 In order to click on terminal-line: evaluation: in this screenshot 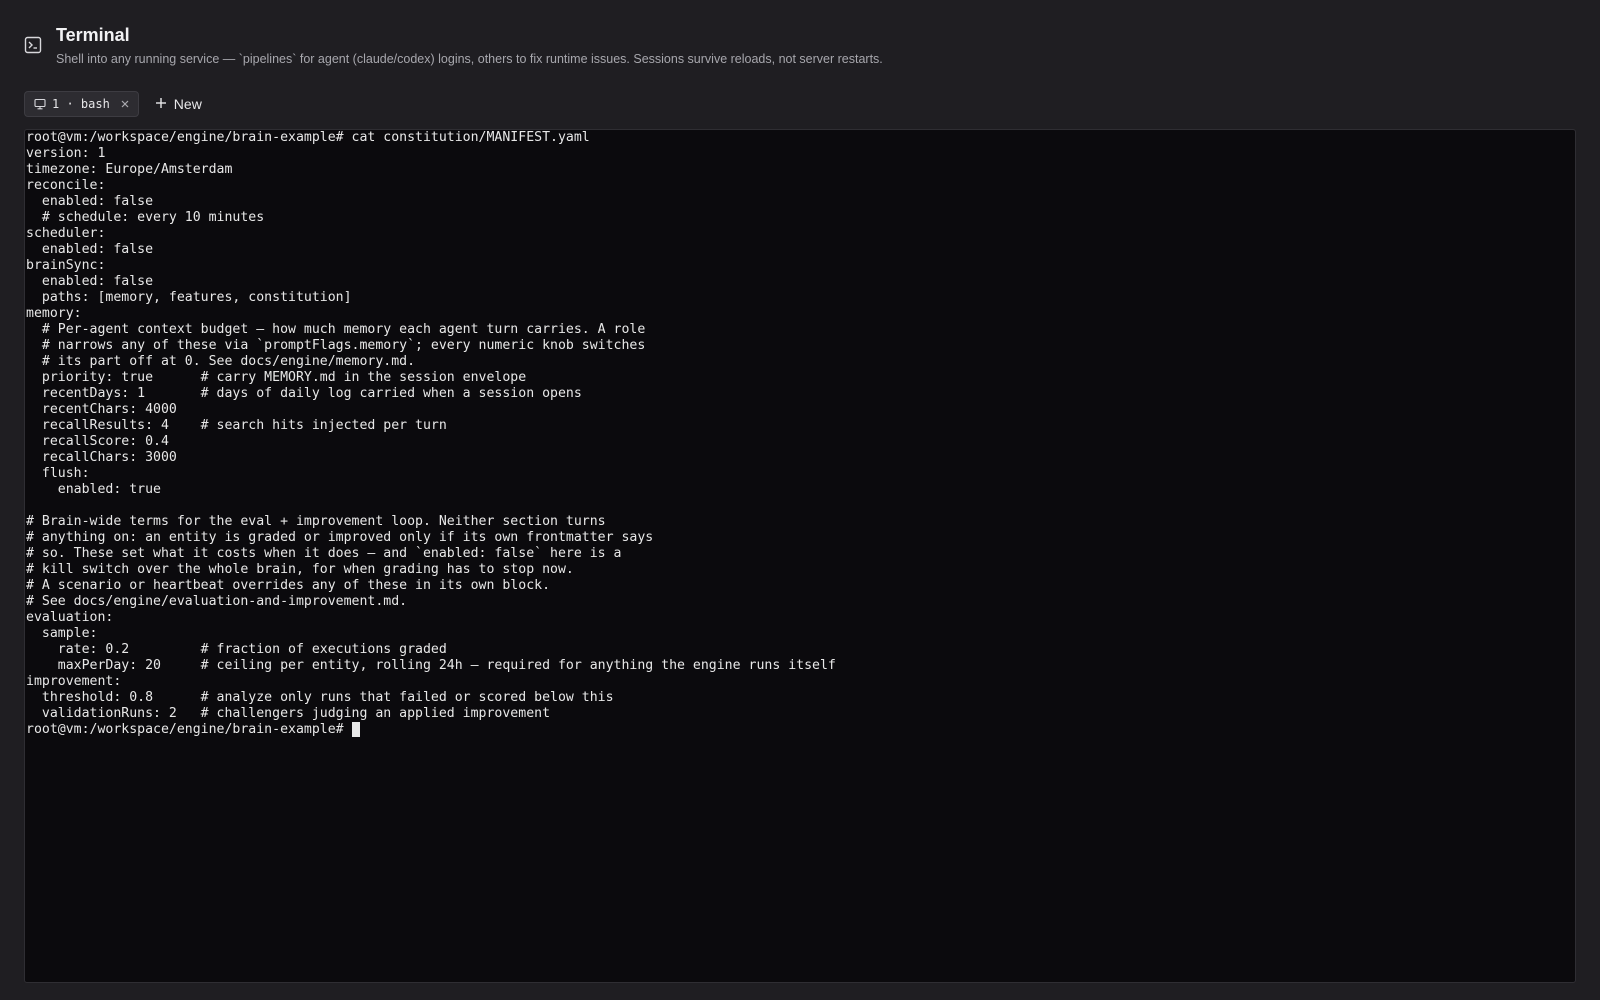, I will do `click(70, 617)`.